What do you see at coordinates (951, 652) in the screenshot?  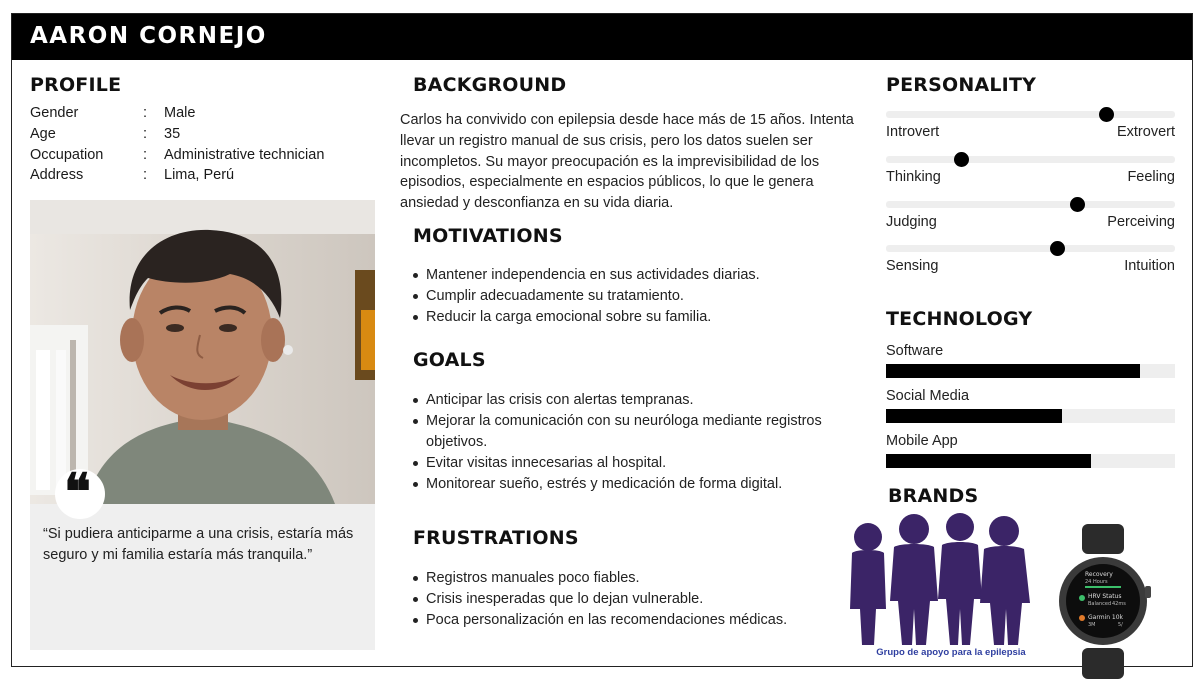 I see `support-group-caption: Grupo de apoyo para la epilepsia` at bounding box center [951, 652].